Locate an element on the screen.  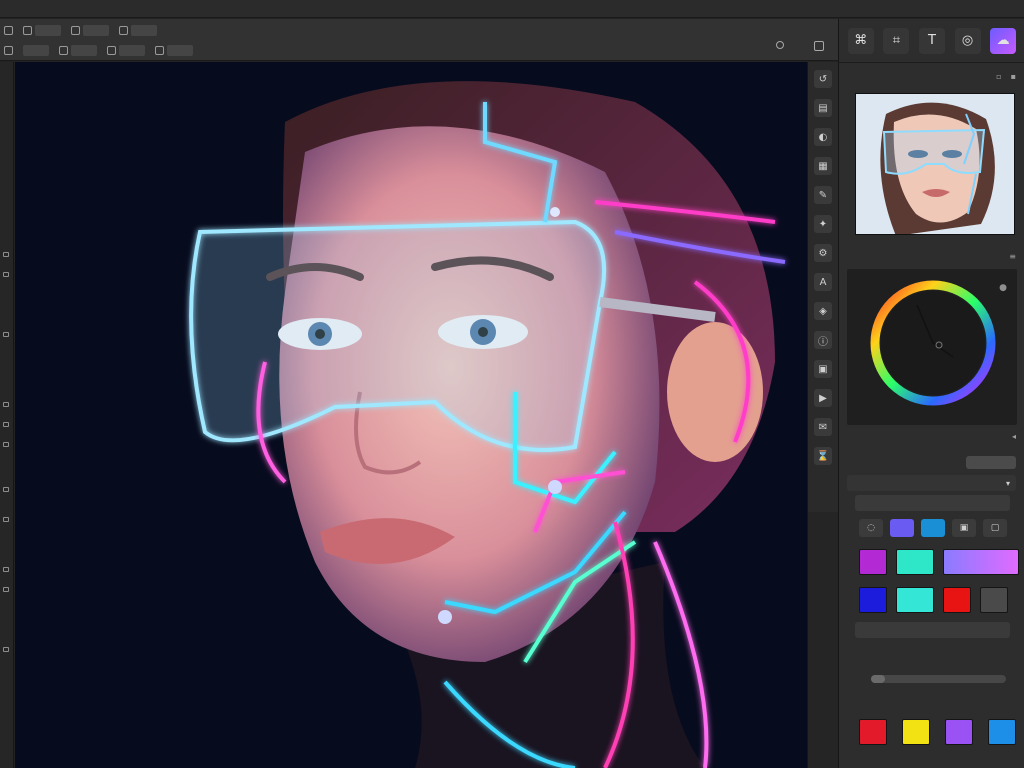
opacity-row is located at coordinates (932, 503).